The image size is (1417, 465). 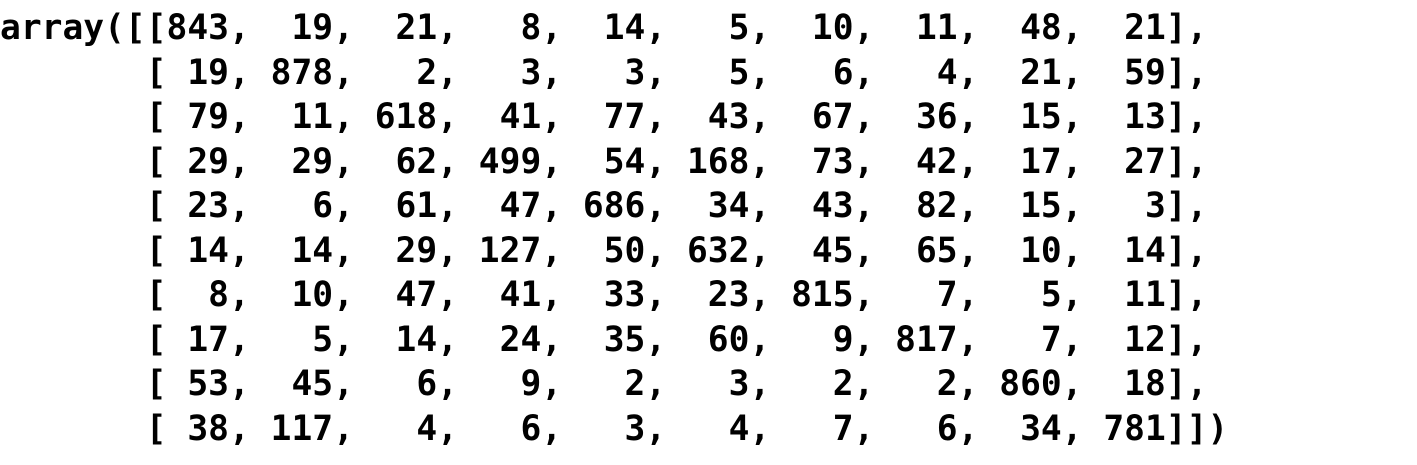 What do you see at coordinates (604, 72) in the screenshot?
I see `array-row-2: [ 19, 878, 2, 3, 3, 5, 6, 4, 21, 59],` at bounding box center [604, 72].